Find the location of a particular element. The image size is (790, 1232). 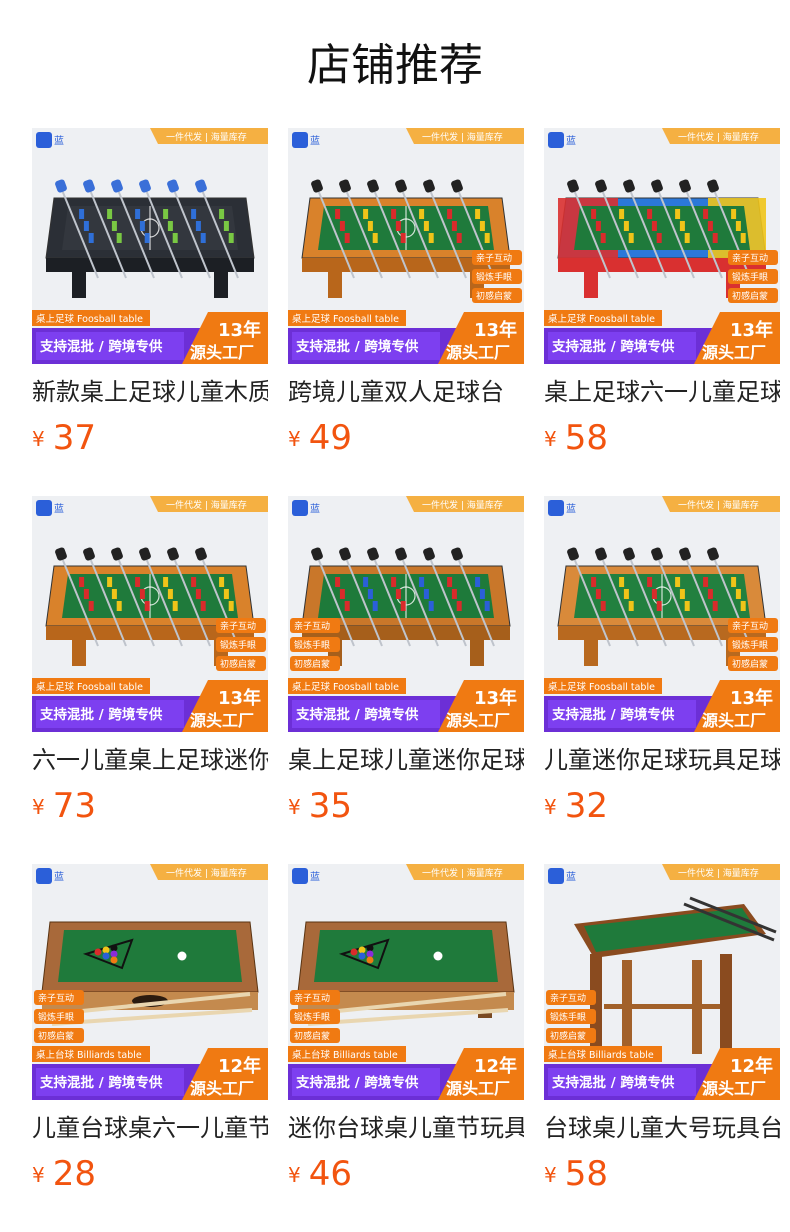

product-name: 六一儿童桌上足球迷你 is located at coordinates (150, 760).